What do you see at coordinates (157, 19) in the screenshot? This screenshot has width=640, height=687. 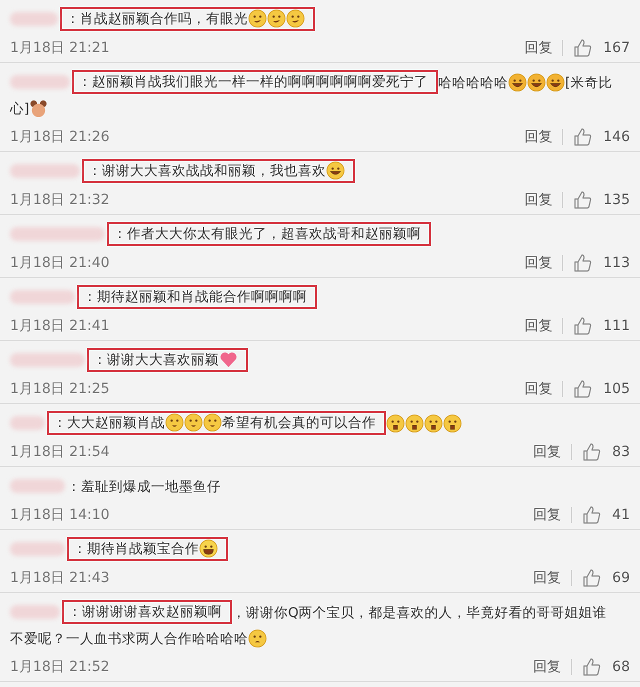 I see `comment-text: ：肖战赵丽颖合作吗，有眼光` at bounding box center [157, 19].